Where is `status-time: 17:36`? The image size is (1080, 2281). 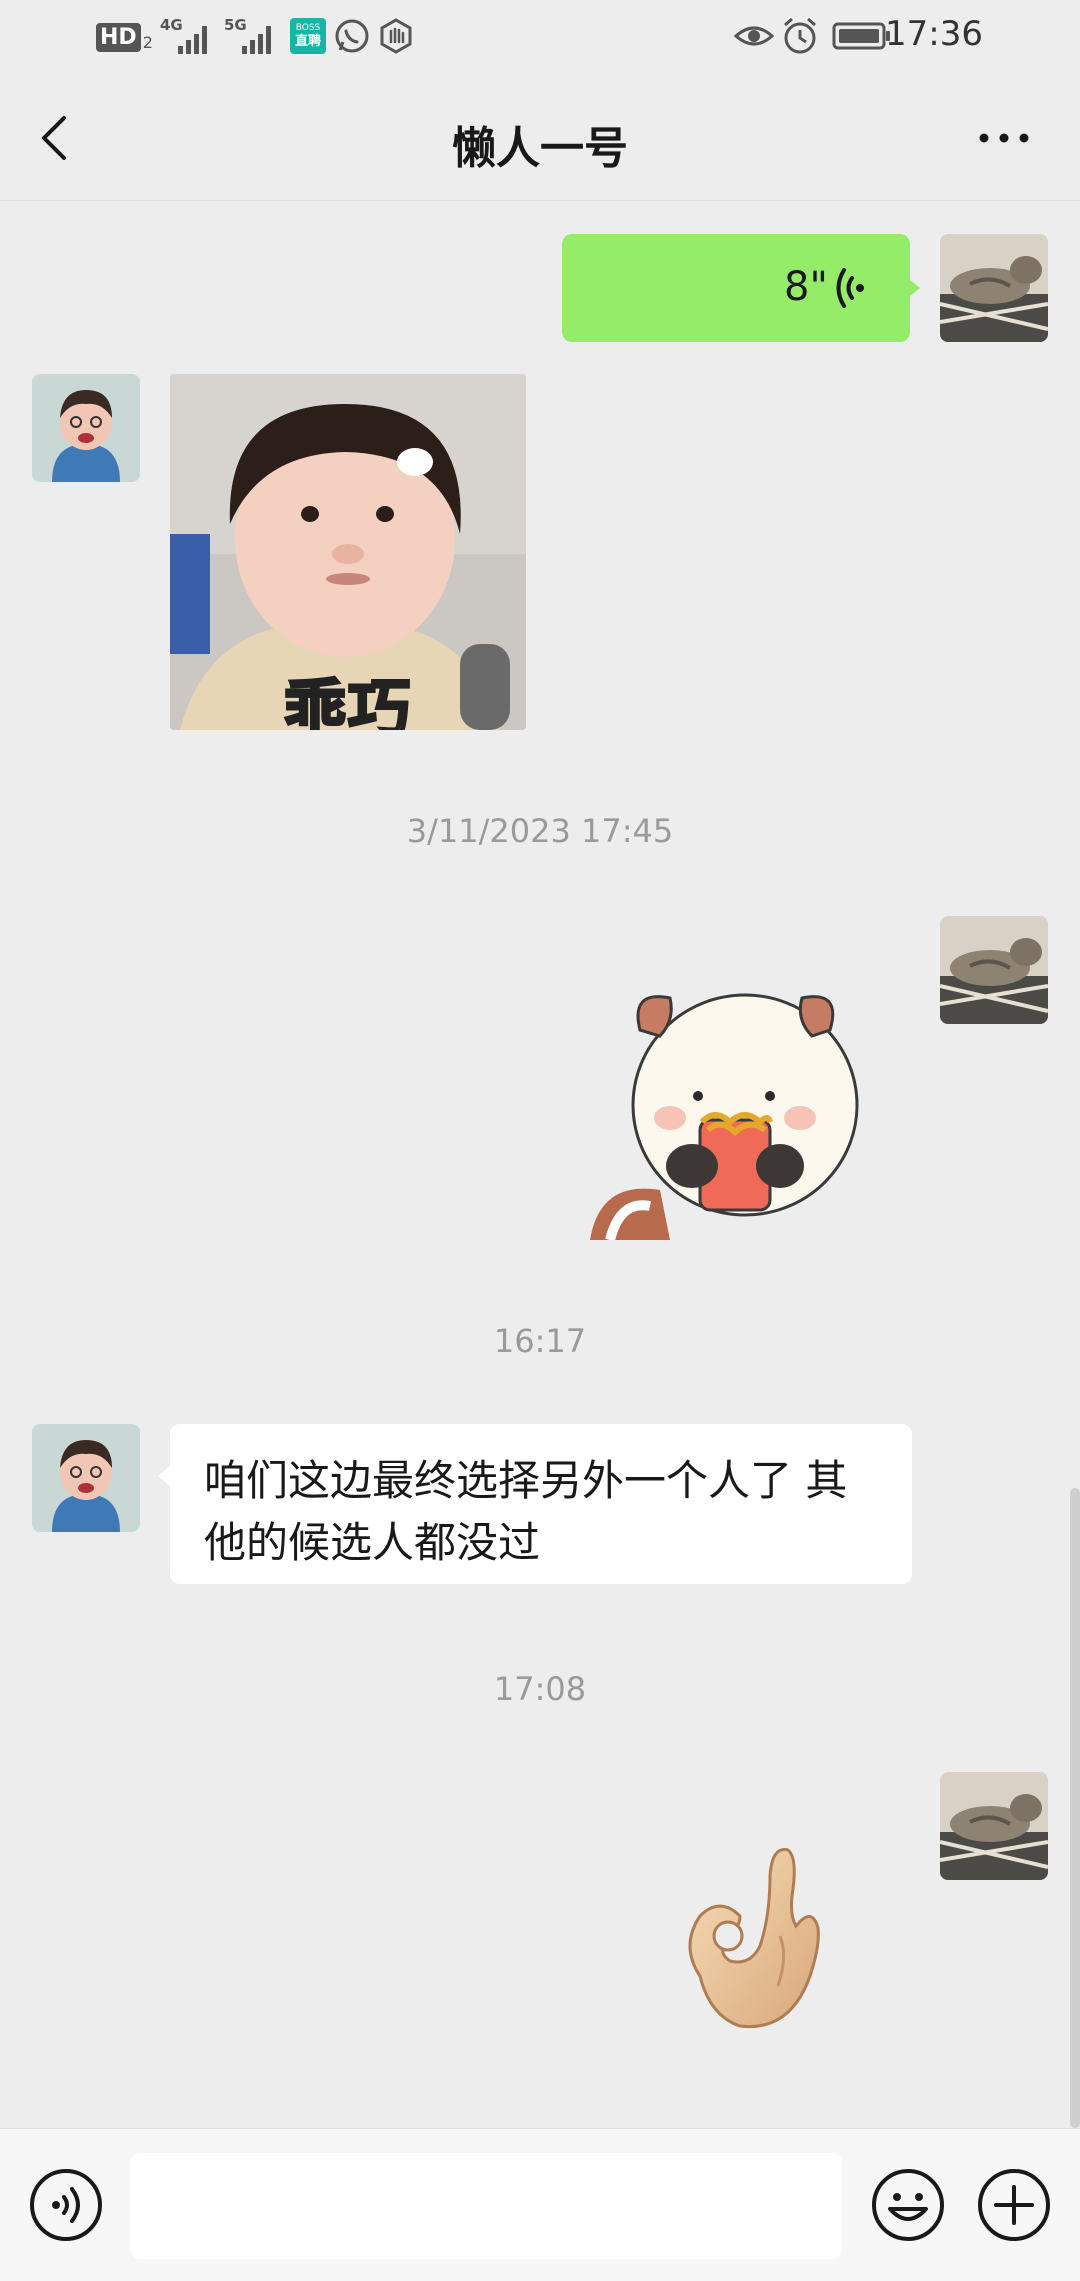
status-time: 17:36 is located at coordinates (934, 34).